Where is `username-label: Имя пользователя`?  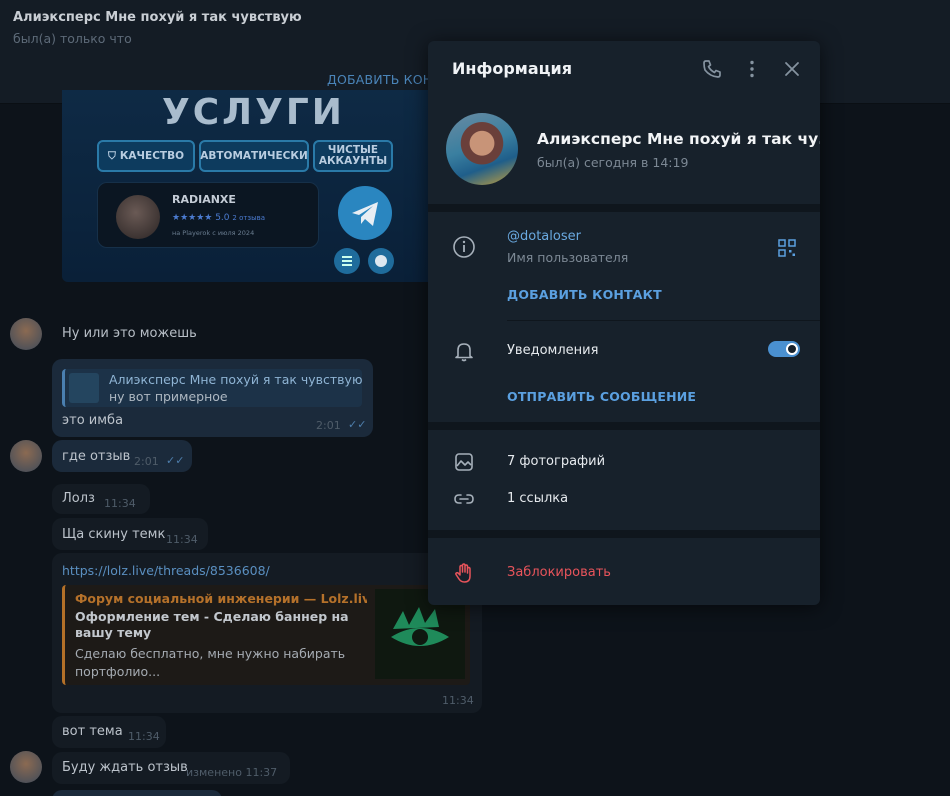 username-label: Имя пользователя is located at coordinates (568, 257).